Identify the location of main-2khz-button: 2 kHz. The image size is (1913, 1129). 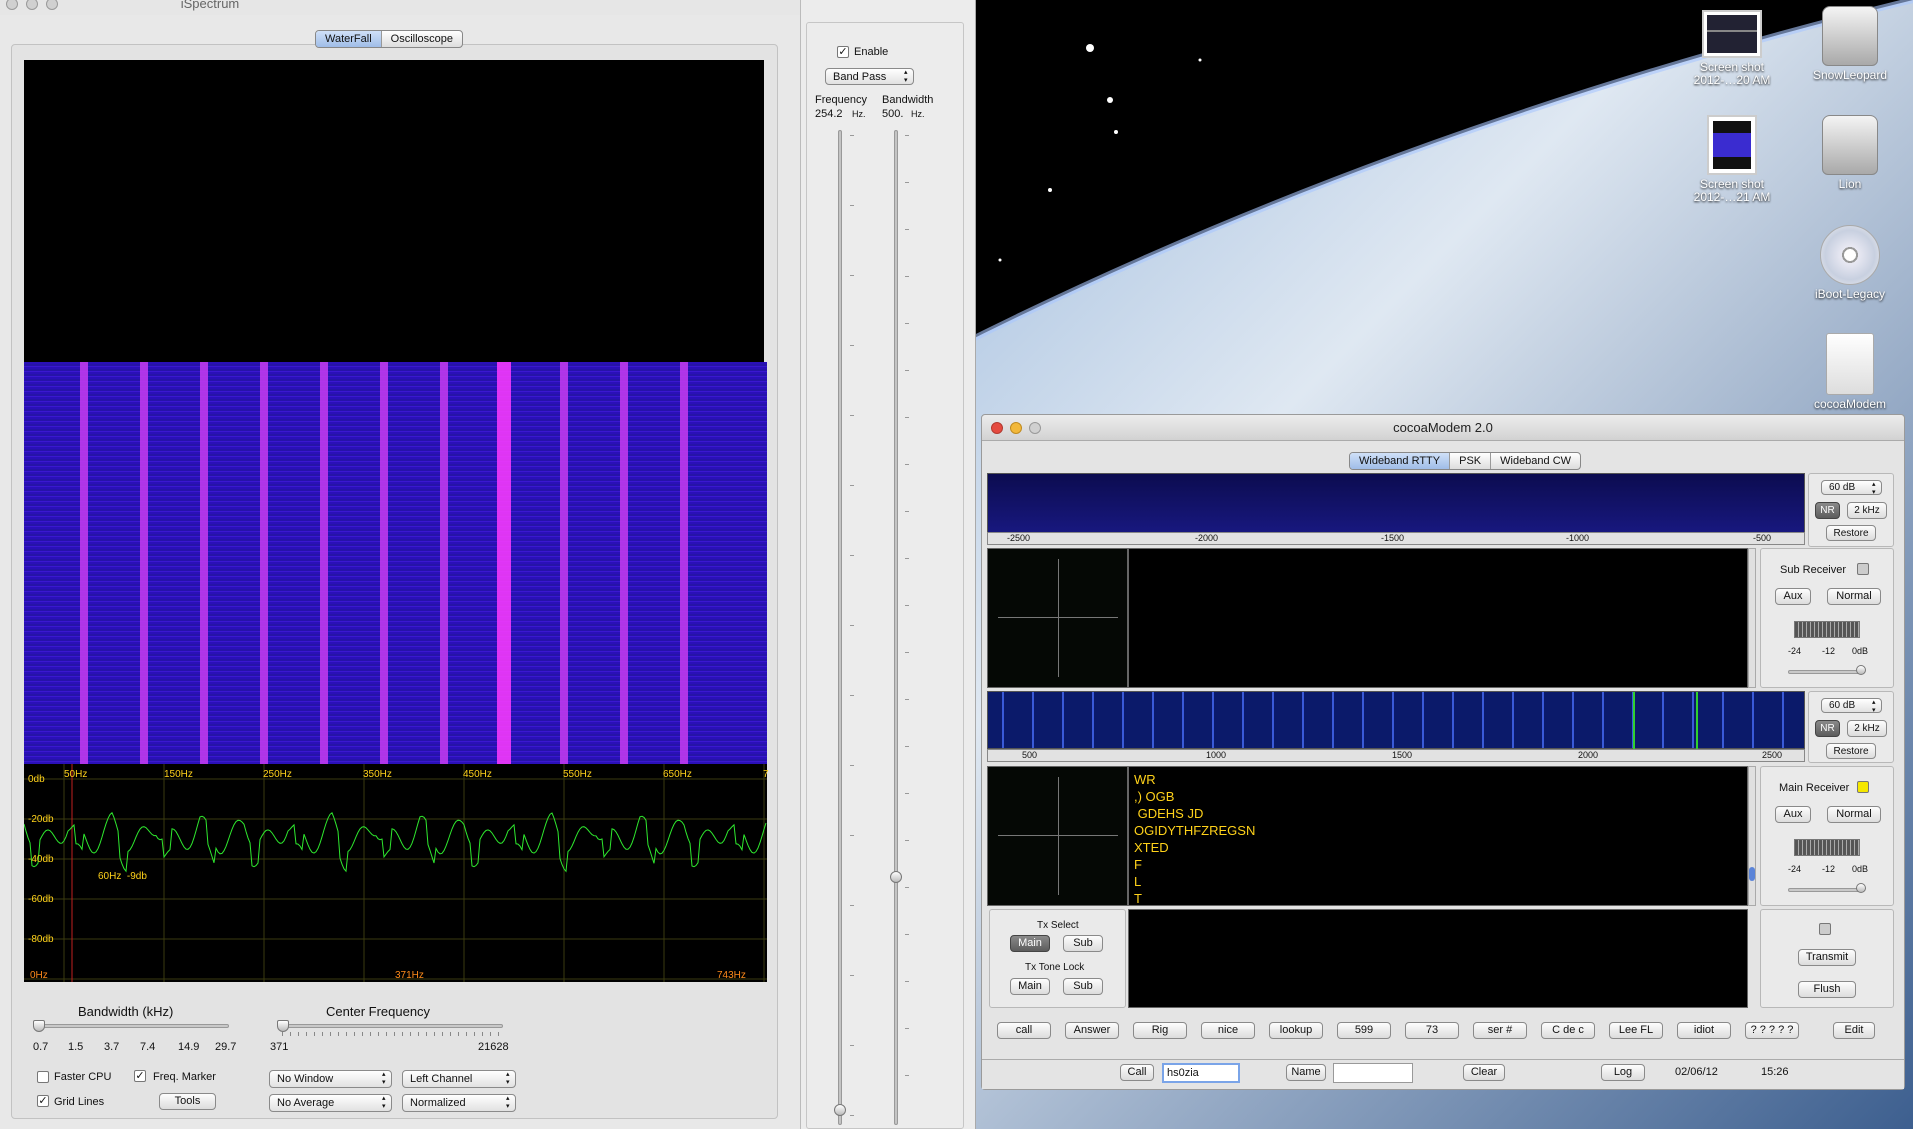
(1867, 728).